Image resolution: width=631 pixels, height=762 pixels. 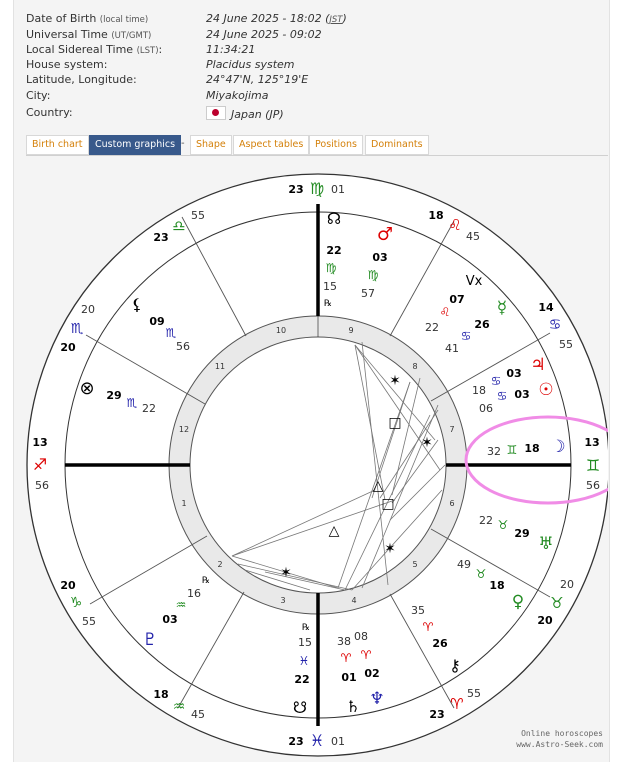 I want to click on aquarius-icon: ♒, so click(x=181, y=605).